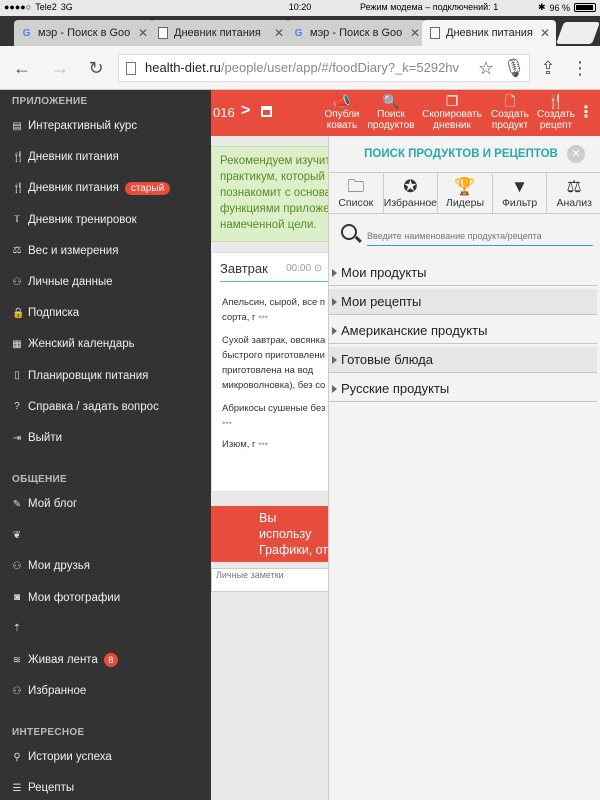 The height and width of the screenshot is (800, 600). What do you see at coordinates (391, 101) in the screenshot?
I see `search-icon: 🔍` at bounding box center [391, 101].